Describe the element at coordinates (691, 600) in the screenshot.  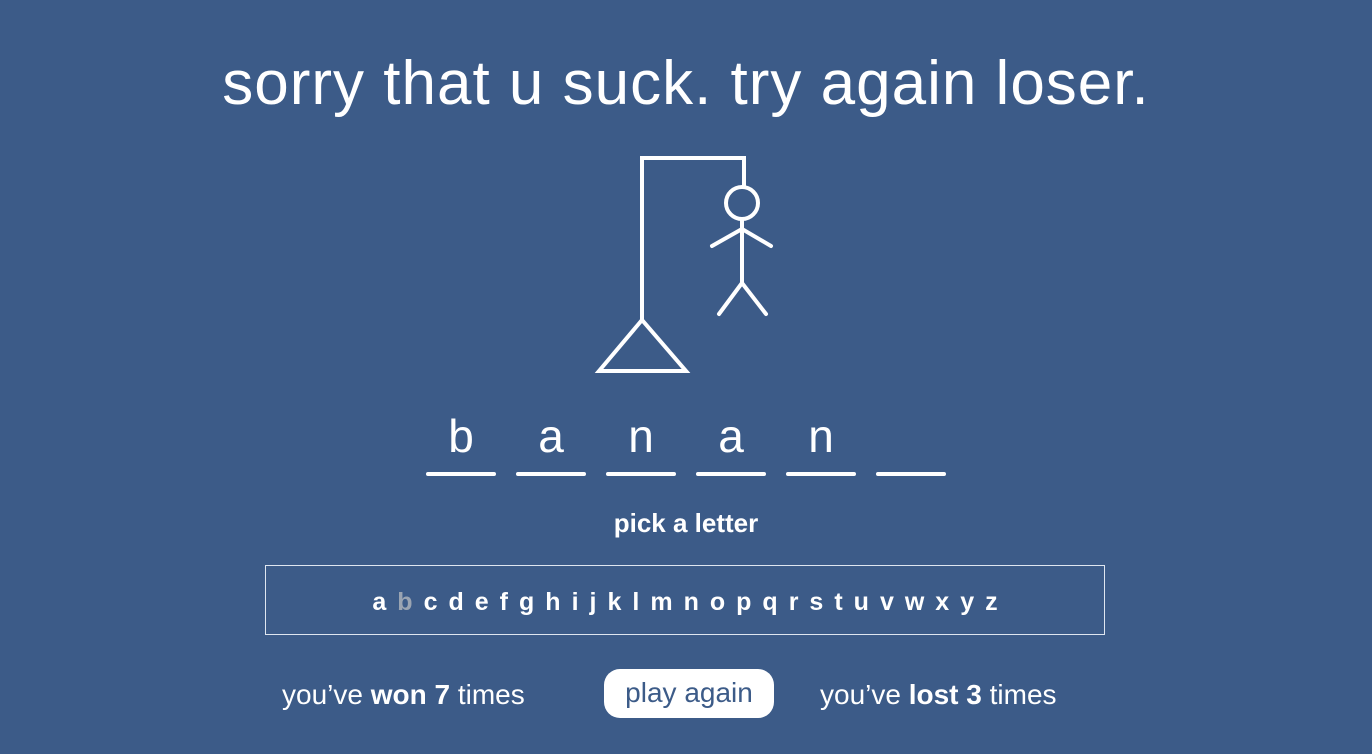
I see `letter-button-n: n` at that location.